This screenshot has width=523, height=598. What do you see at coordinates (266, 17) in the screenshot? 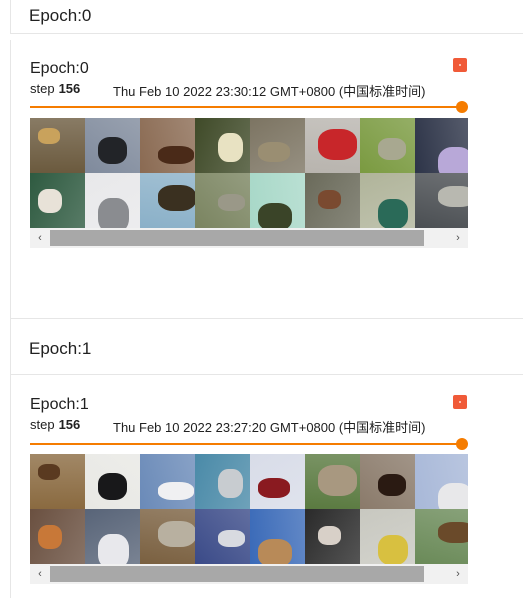
I see `section-header-epoch-0: Epoch:0` at bounding box center [266, 17].